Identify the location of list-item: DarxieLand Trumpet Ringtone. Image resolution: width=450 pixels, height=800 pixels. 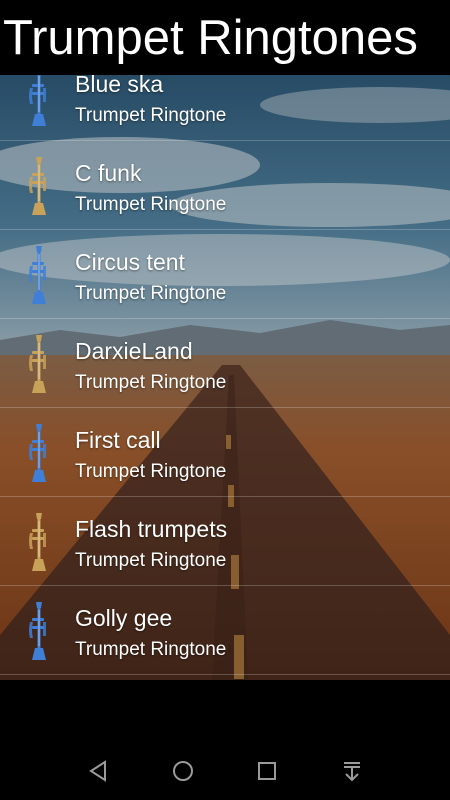
(225, 363).